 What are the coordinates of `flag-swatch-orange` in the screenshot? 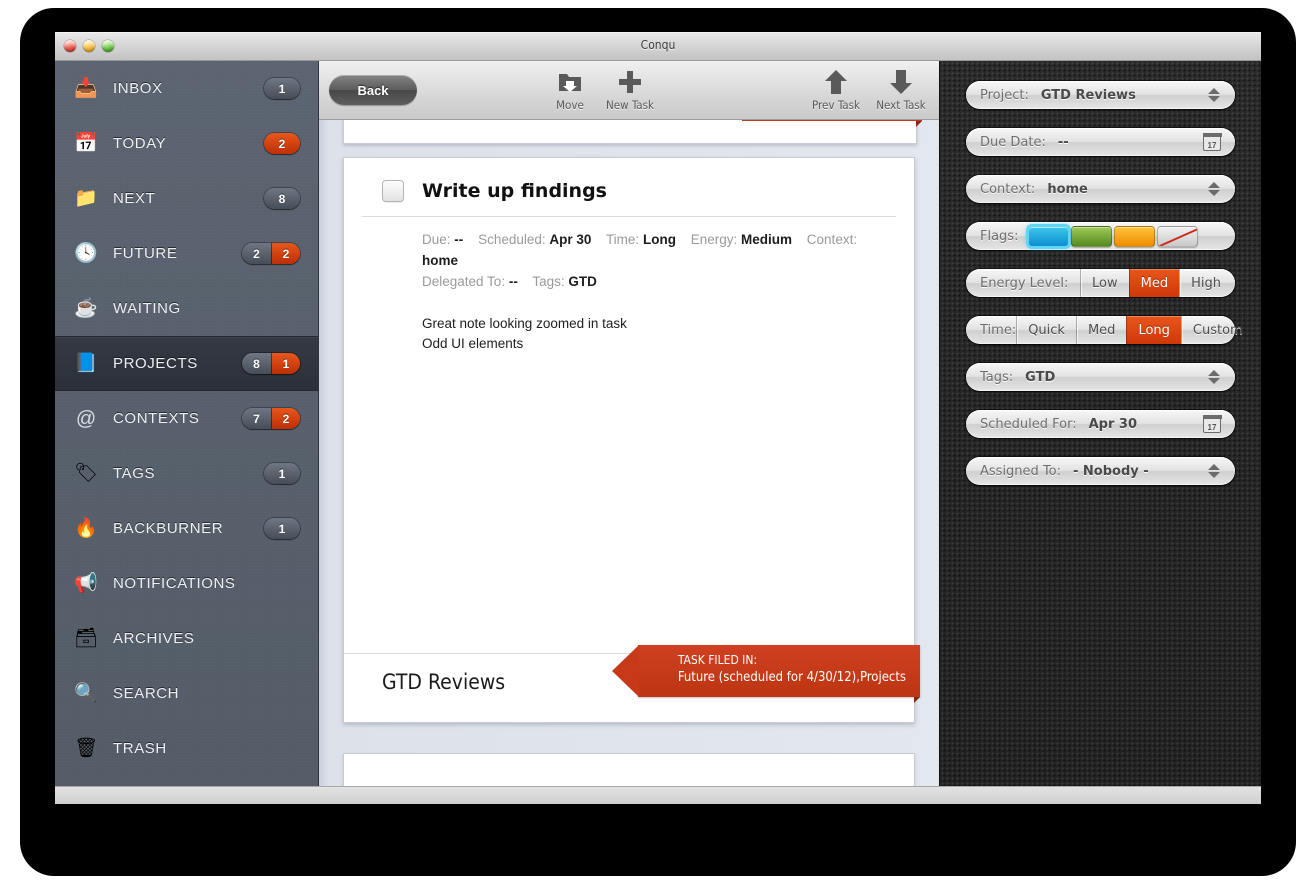 It's located at (1135, 236).